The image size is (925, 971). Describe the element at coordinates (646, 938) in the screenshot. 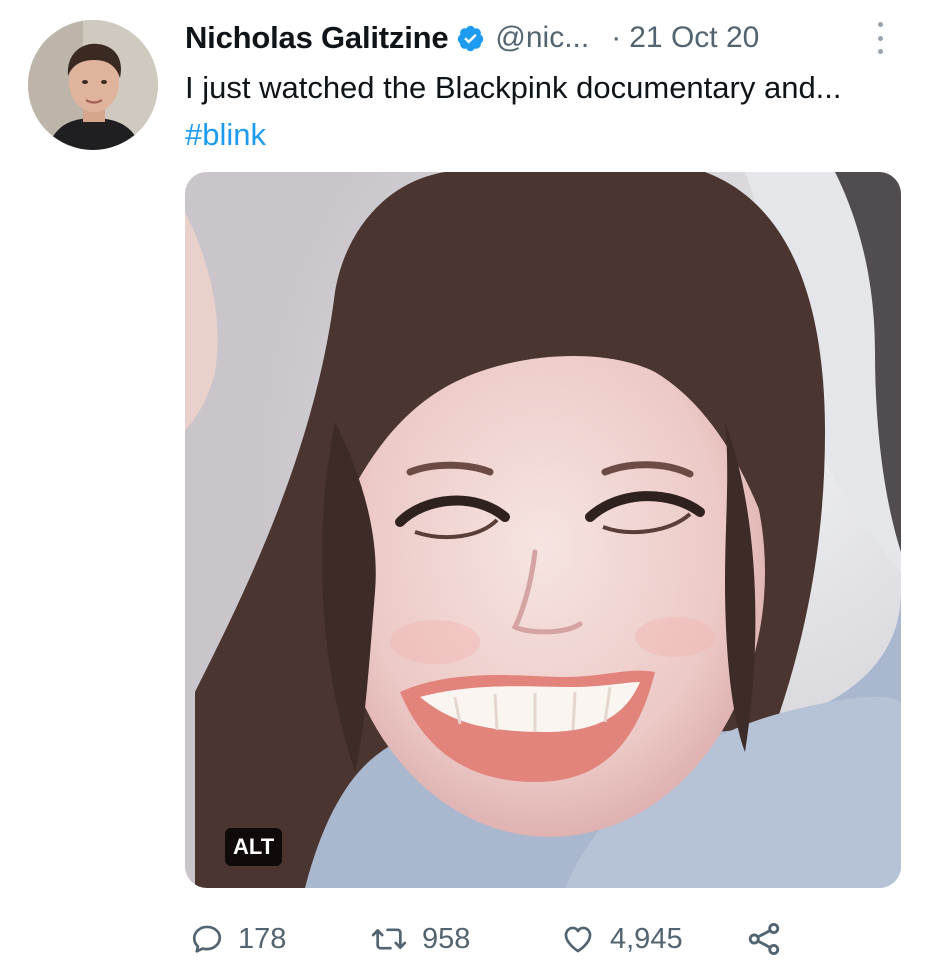

I see `like-count: 4,945` at that location.